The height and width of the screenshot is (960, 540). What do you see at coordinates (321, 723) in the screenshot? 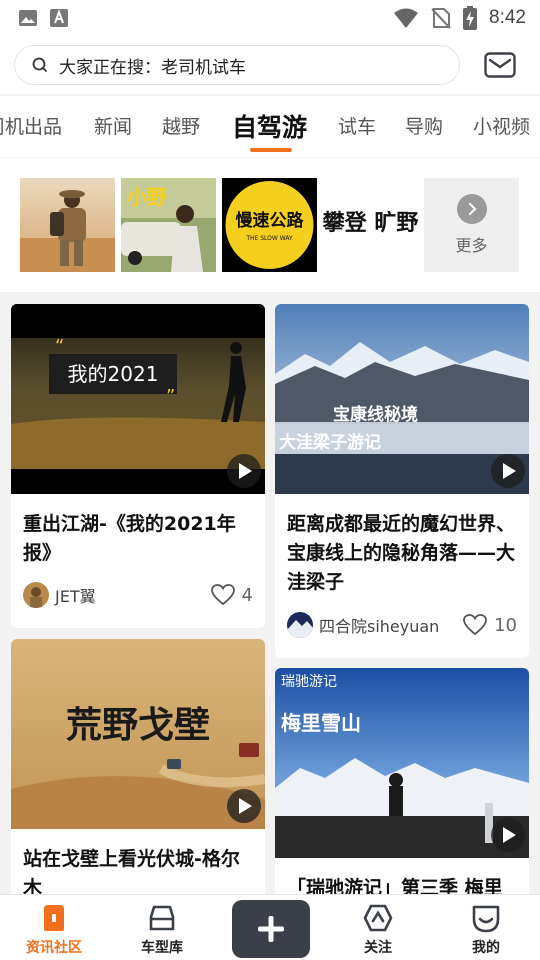
I see `card-overlay-text: 梅里雪山` at bounding box center [321, 723].